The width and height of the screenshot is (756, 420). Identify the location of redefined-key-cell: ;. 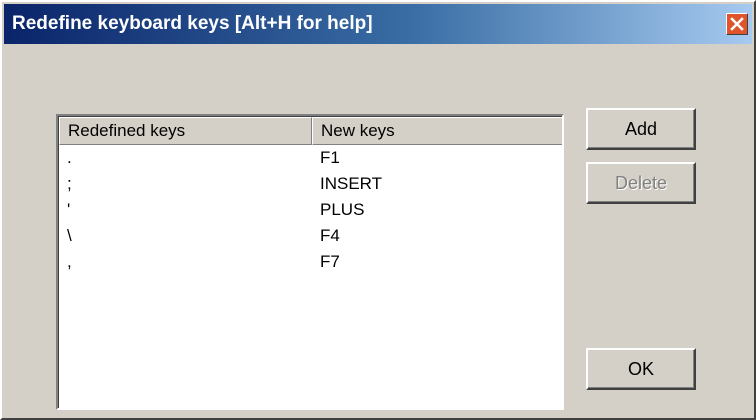
(69, 183).